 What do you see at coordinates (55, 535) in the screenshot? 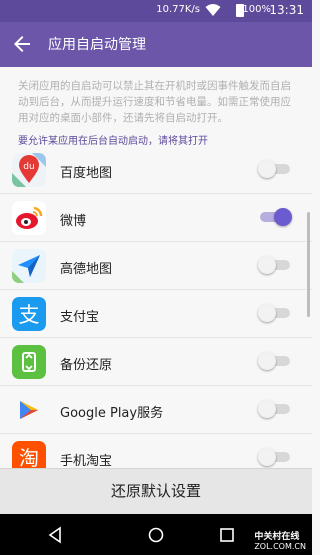
I see `back-triangle-icon` at bounding box center [55, 535].